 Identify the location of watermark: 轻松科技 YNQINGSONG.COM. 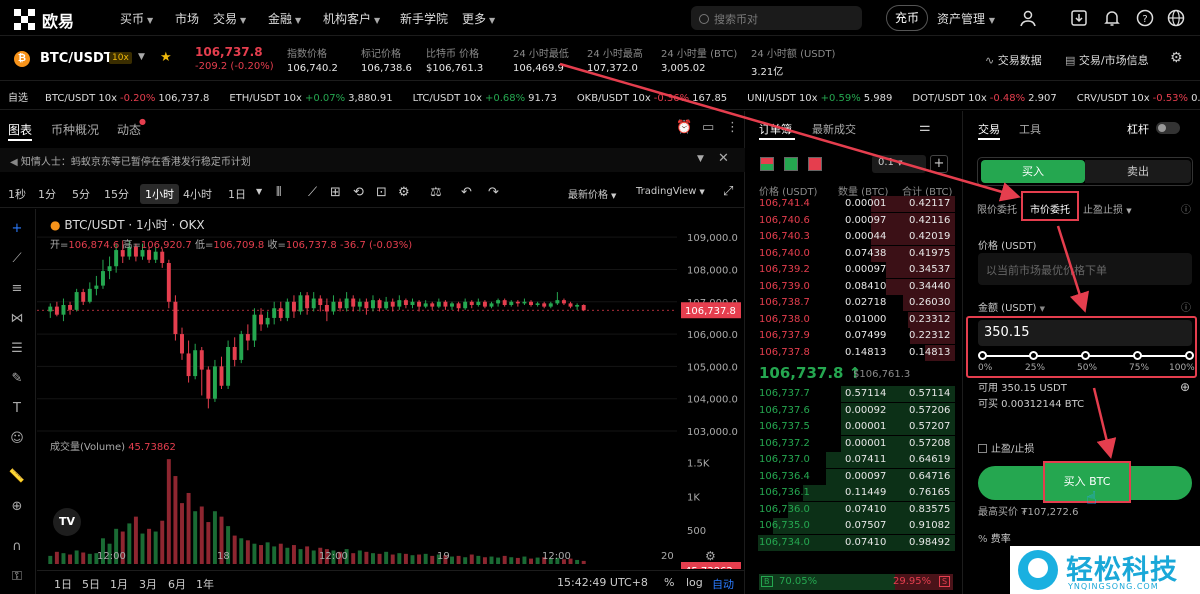
(1105, 570).